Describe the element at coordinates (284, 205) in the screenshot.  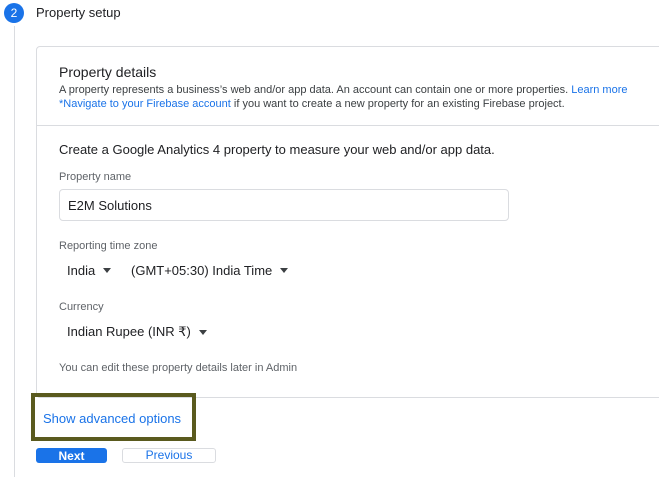
I see `property-name-input` at that location.